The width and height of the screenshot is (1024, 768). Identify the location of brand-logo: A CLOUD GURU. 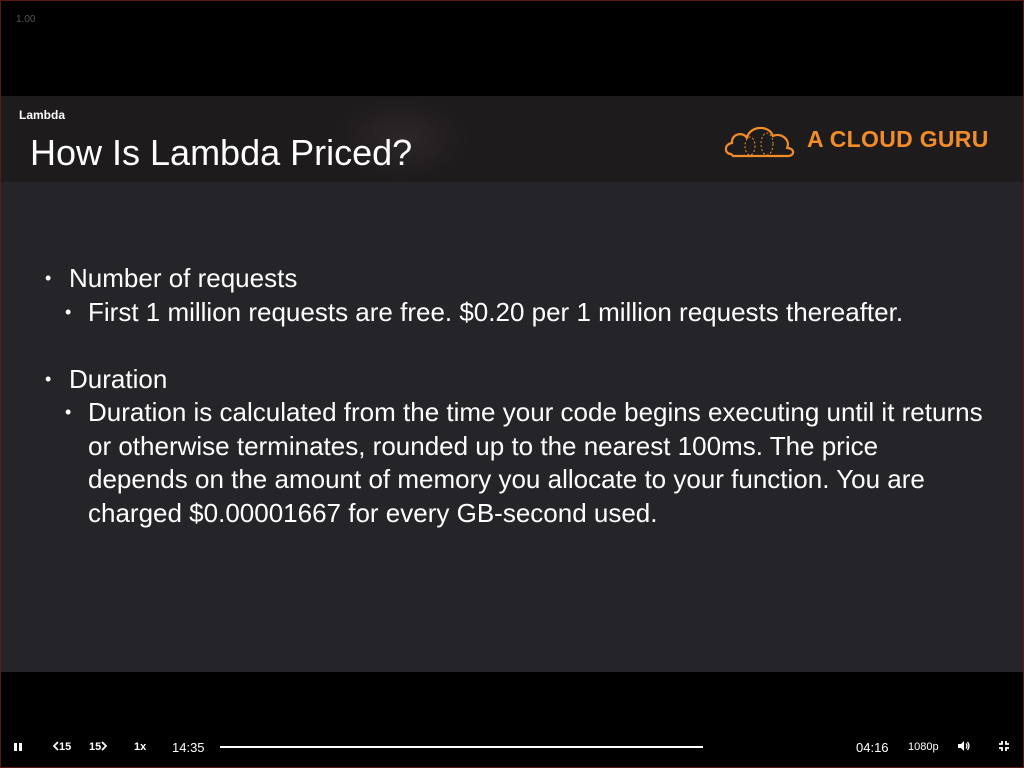
(856, 139).